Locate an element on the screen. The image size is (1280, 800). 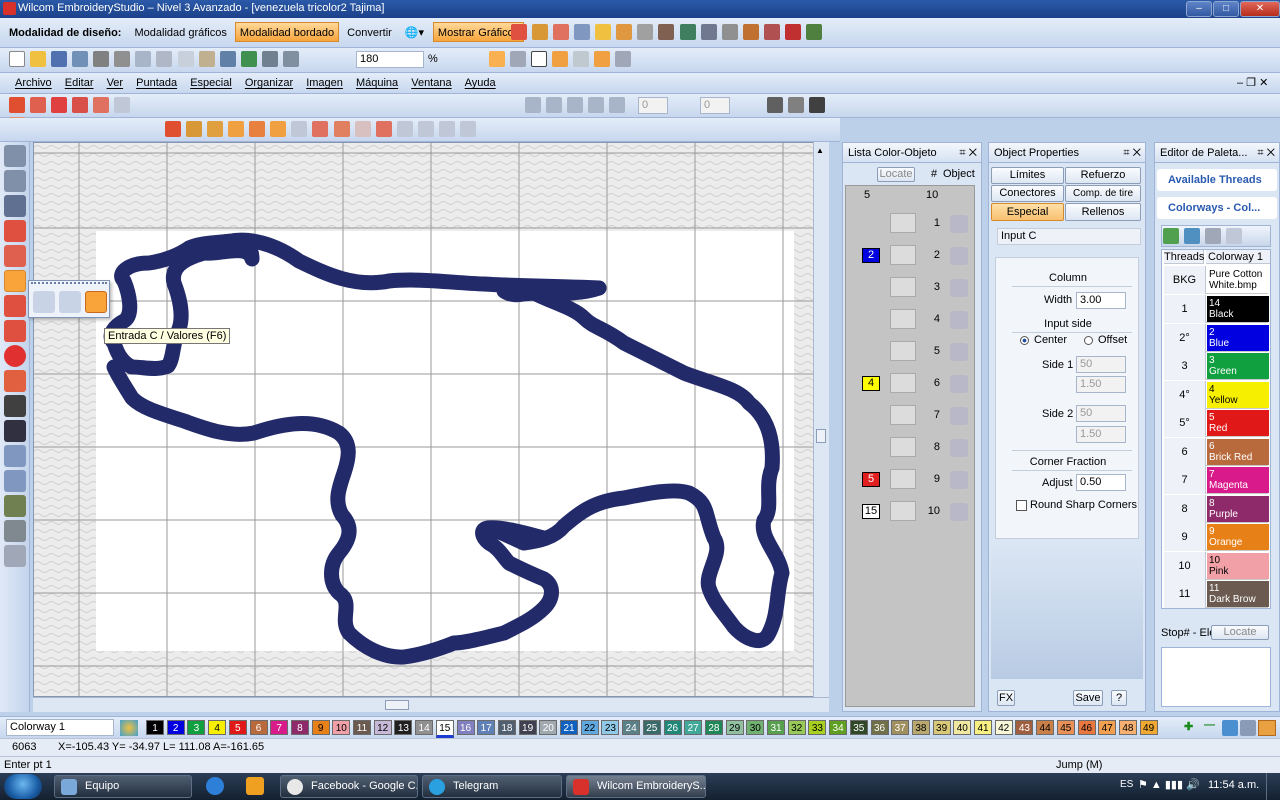
thread-swatch: 22 is located at coordinates (589, 727).